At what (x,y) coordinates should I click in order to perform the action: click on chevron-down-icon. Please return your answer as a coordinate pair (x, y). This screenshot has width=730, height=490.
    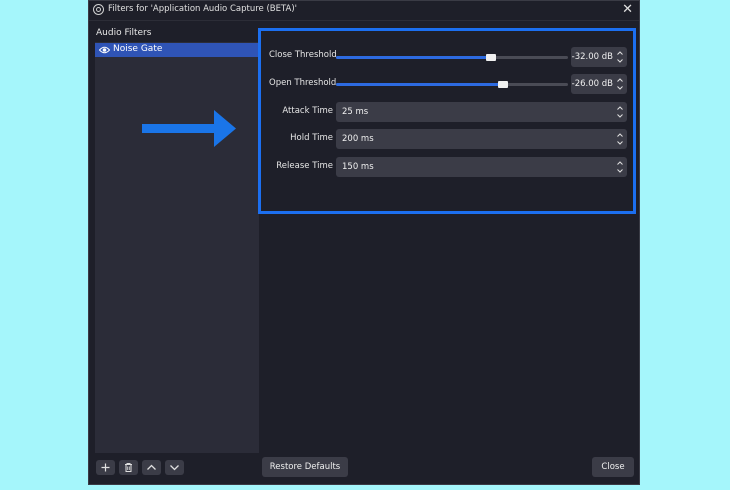
    Looking at the image, I should click on (174, 468).